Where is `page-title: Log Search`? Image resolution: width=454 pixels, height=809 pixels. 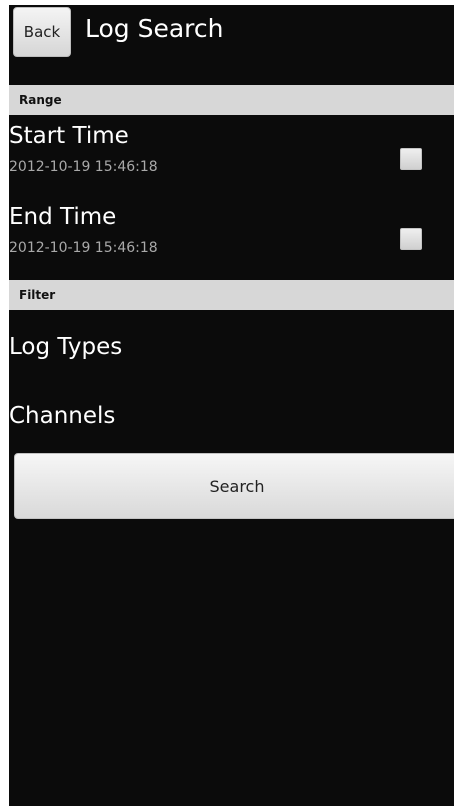
page-title: Log Search is located at coordinates (154, 28).